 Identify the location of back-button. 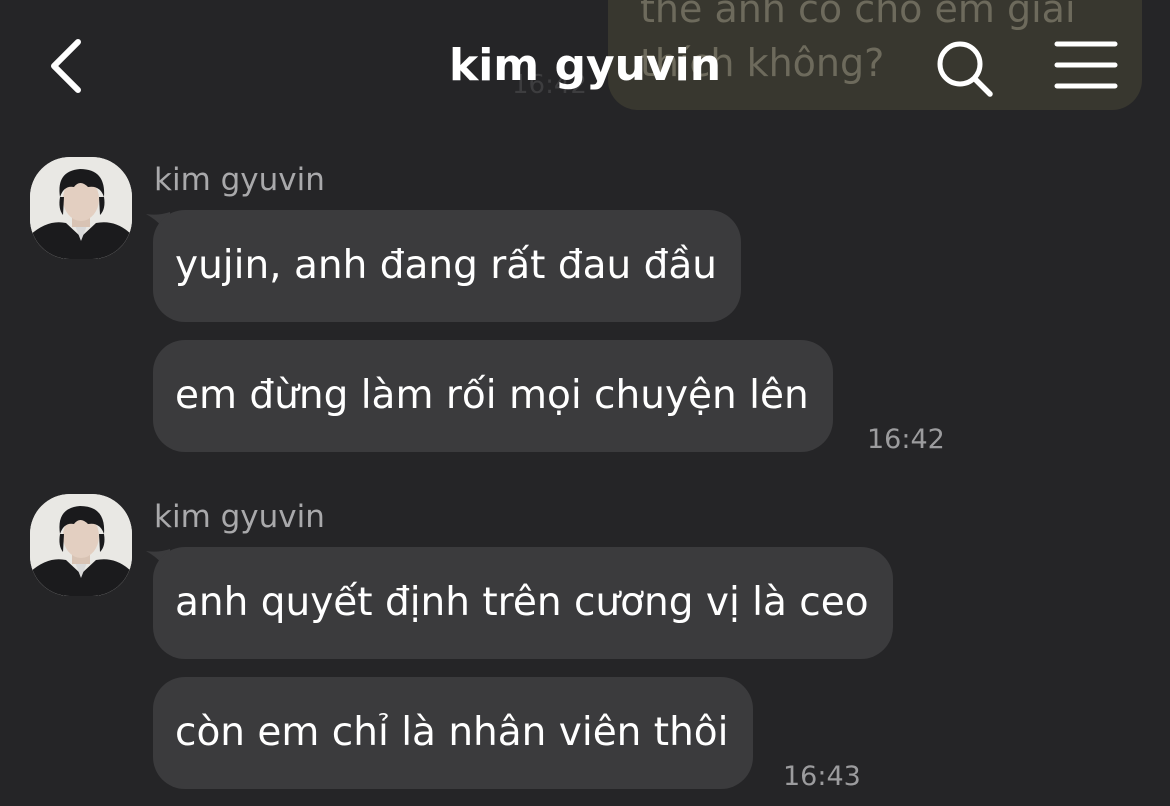
(68, 66).